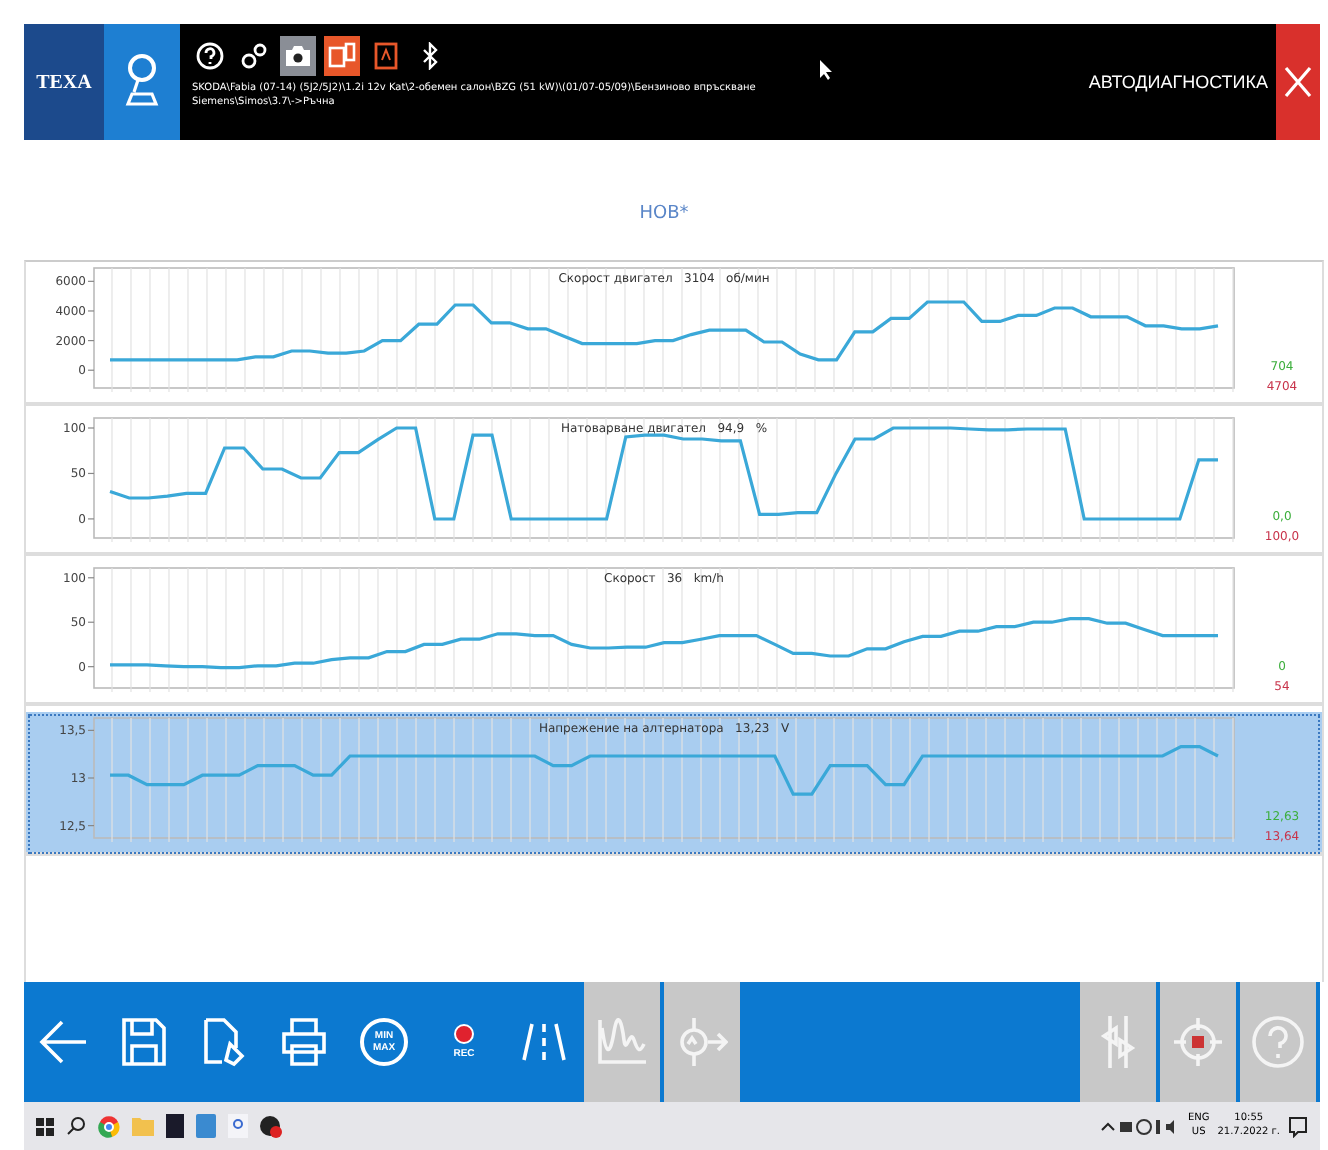 The width and height of the screenshot is (1328, 1150). I want to click on notifications-icon, so click(1298, 1126).